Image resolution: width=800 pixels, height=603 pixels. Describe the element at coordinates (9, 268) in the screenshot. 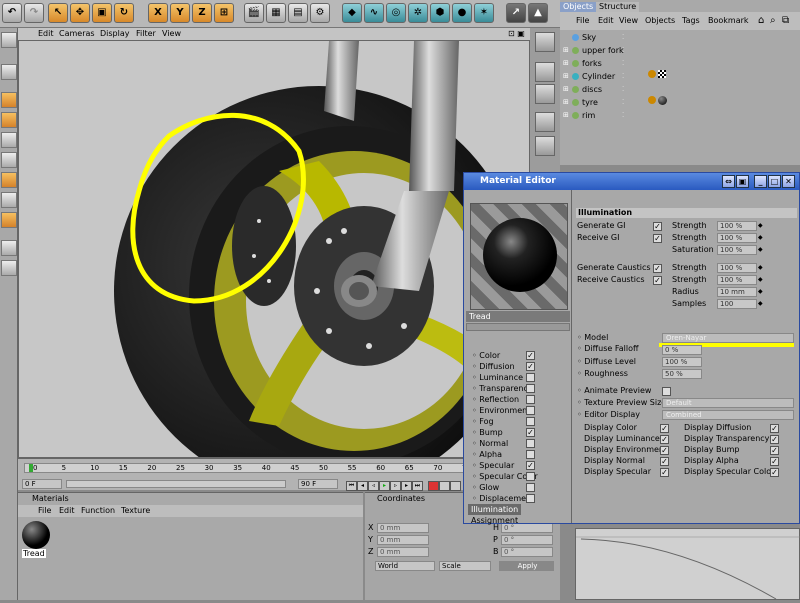

I see `grid-icon` at that location.